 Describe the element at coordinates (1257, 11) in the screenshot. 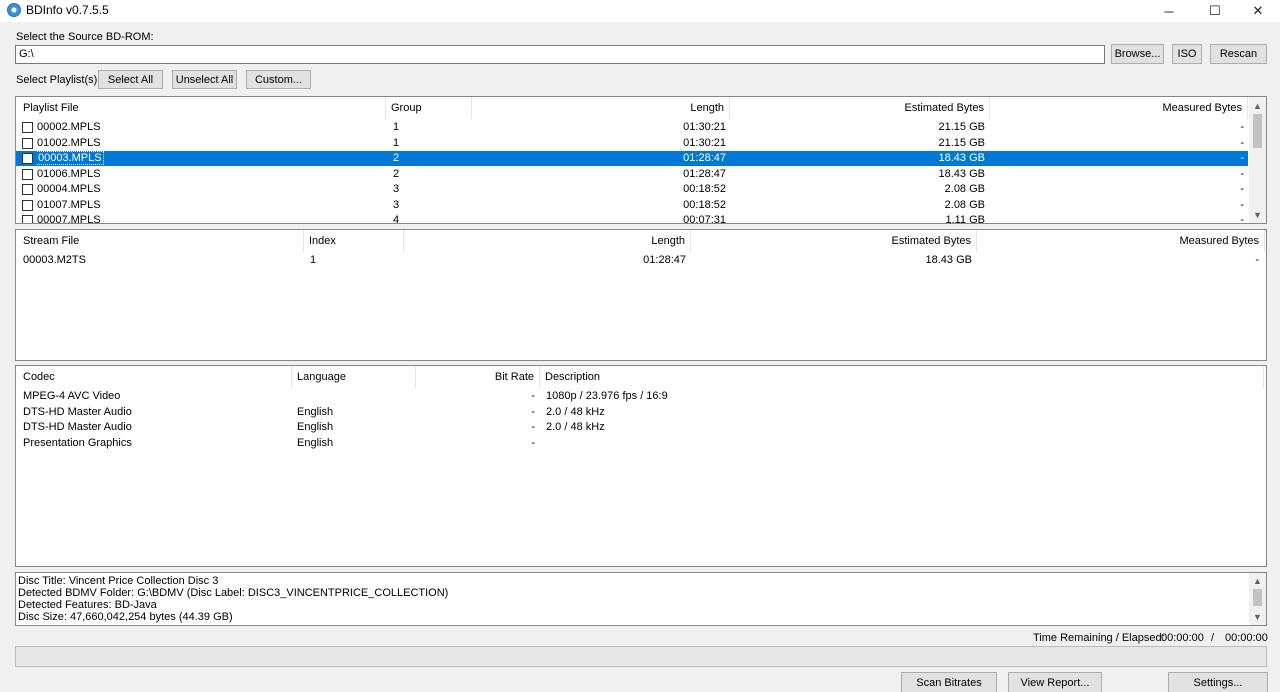

I see `close-button: ✕` at that location.